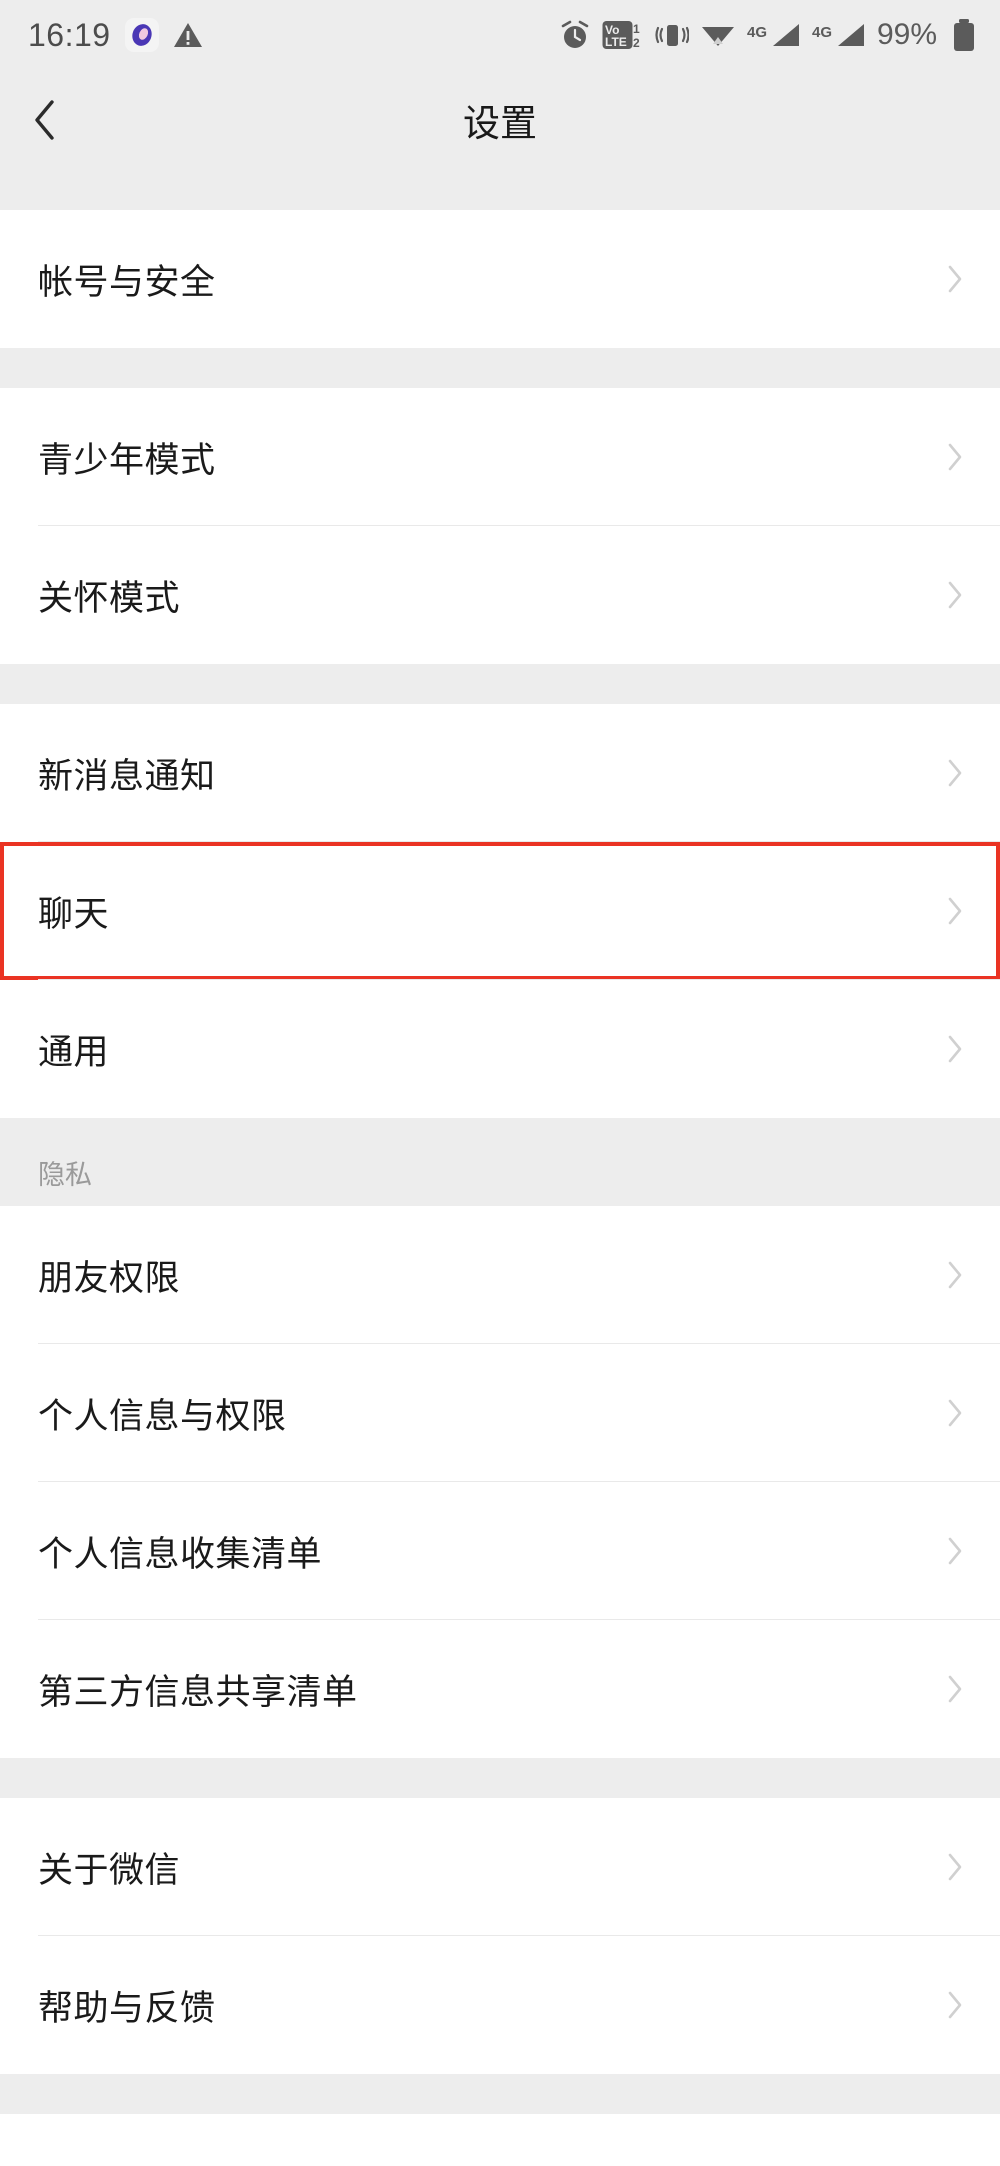 The height and width of the screenshot is (2166, 1000). I want to click on settings-row-label-wrap: 关怀模式, so click(109, 595).